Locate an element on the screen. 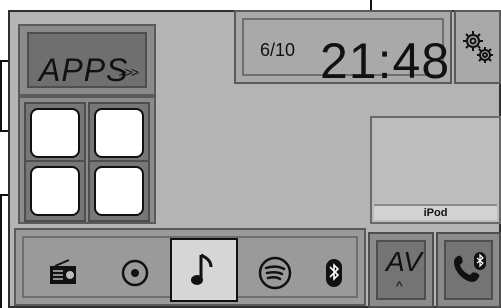 This screenshot has width=501, height=308. phone-button is located at coordinates (468, 270).